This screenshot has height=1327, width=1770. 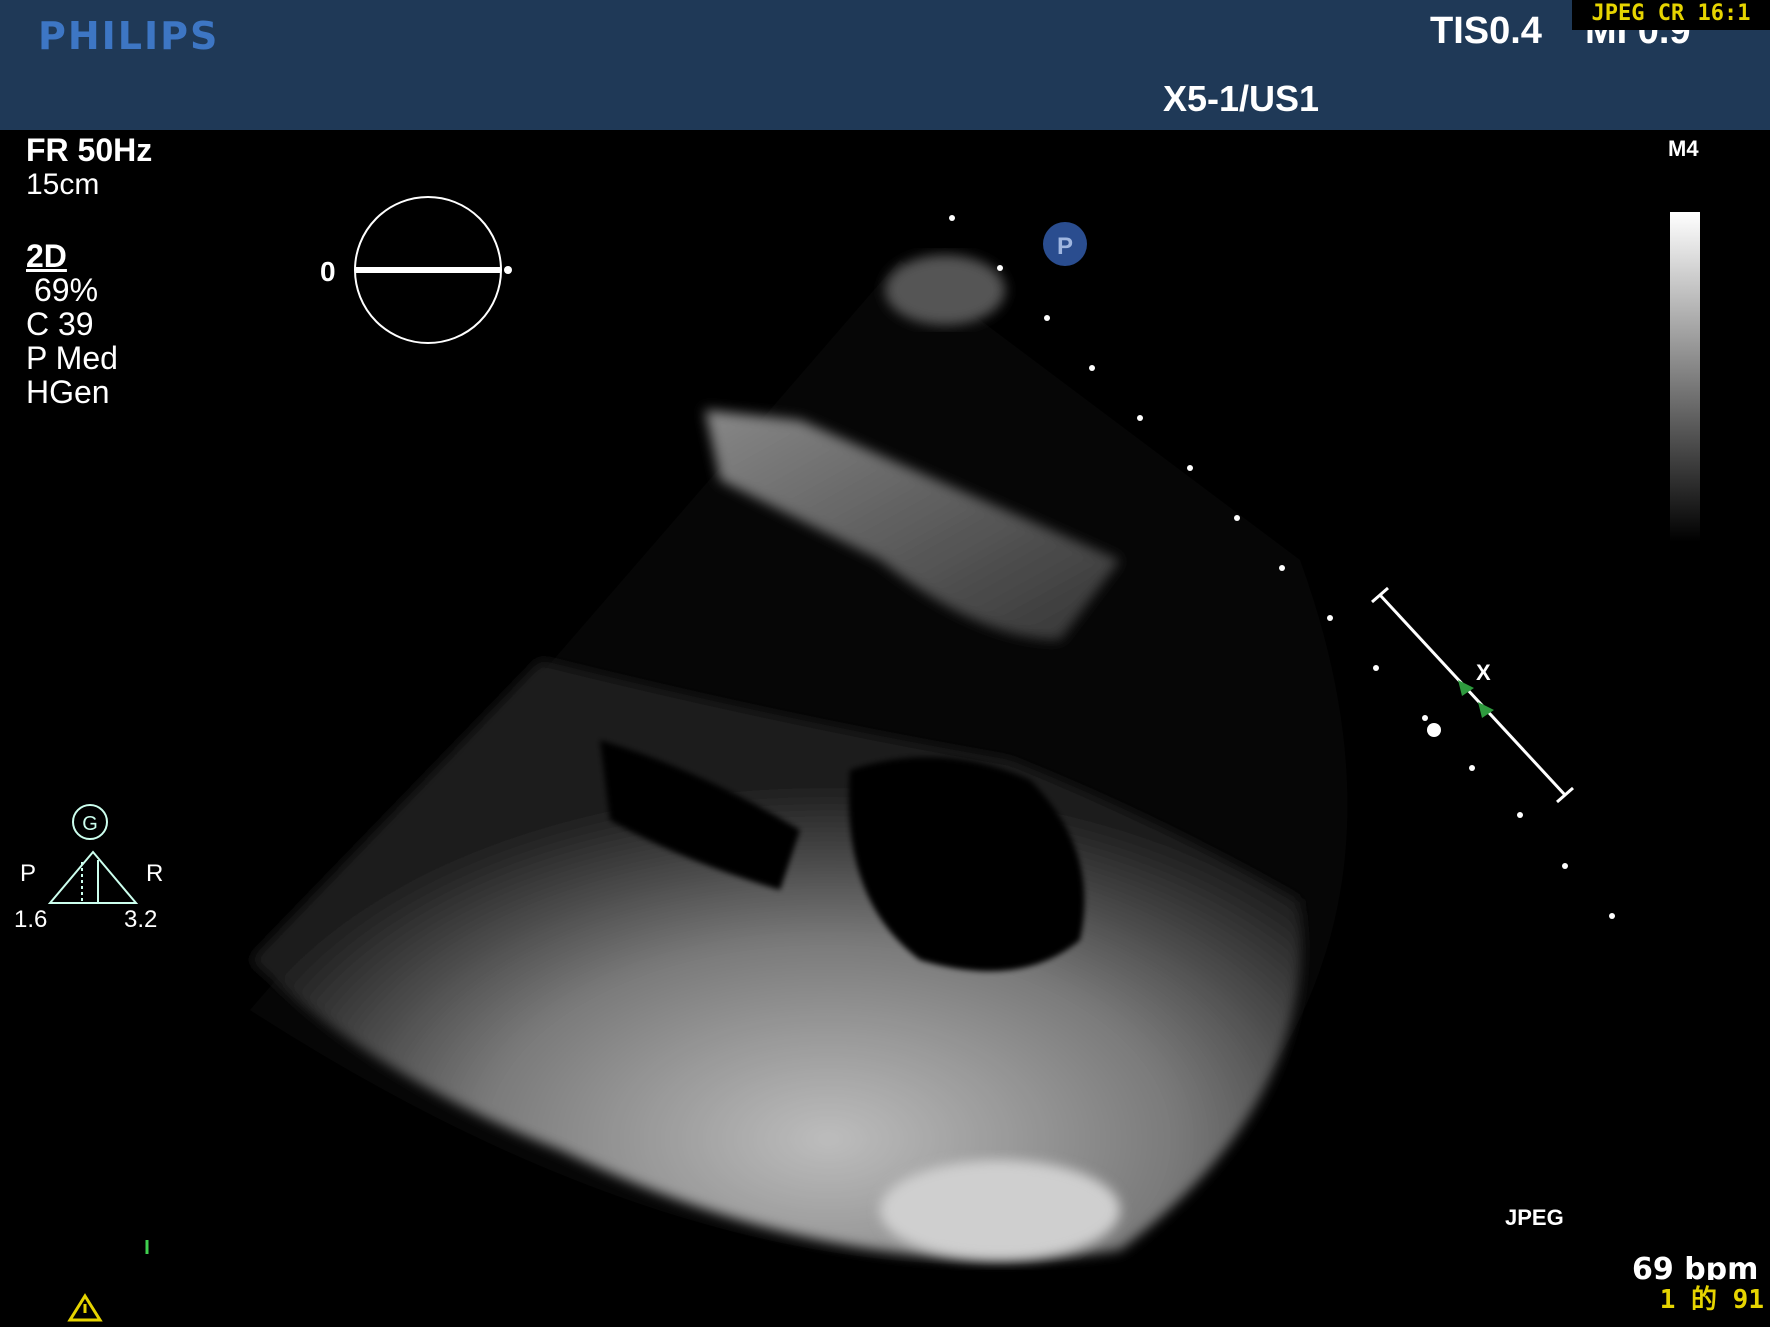 What do you see at coordinates (508, 270) in the screenshot?
I see `angle-dot` at bounding box center [508, 270].